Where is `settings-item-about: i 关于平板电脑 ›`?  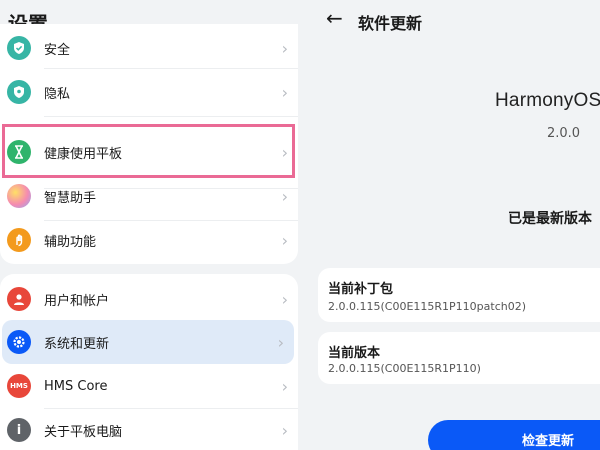 settings-item-about: i 关于平板电脑 › is located at coordinates (149, 429).